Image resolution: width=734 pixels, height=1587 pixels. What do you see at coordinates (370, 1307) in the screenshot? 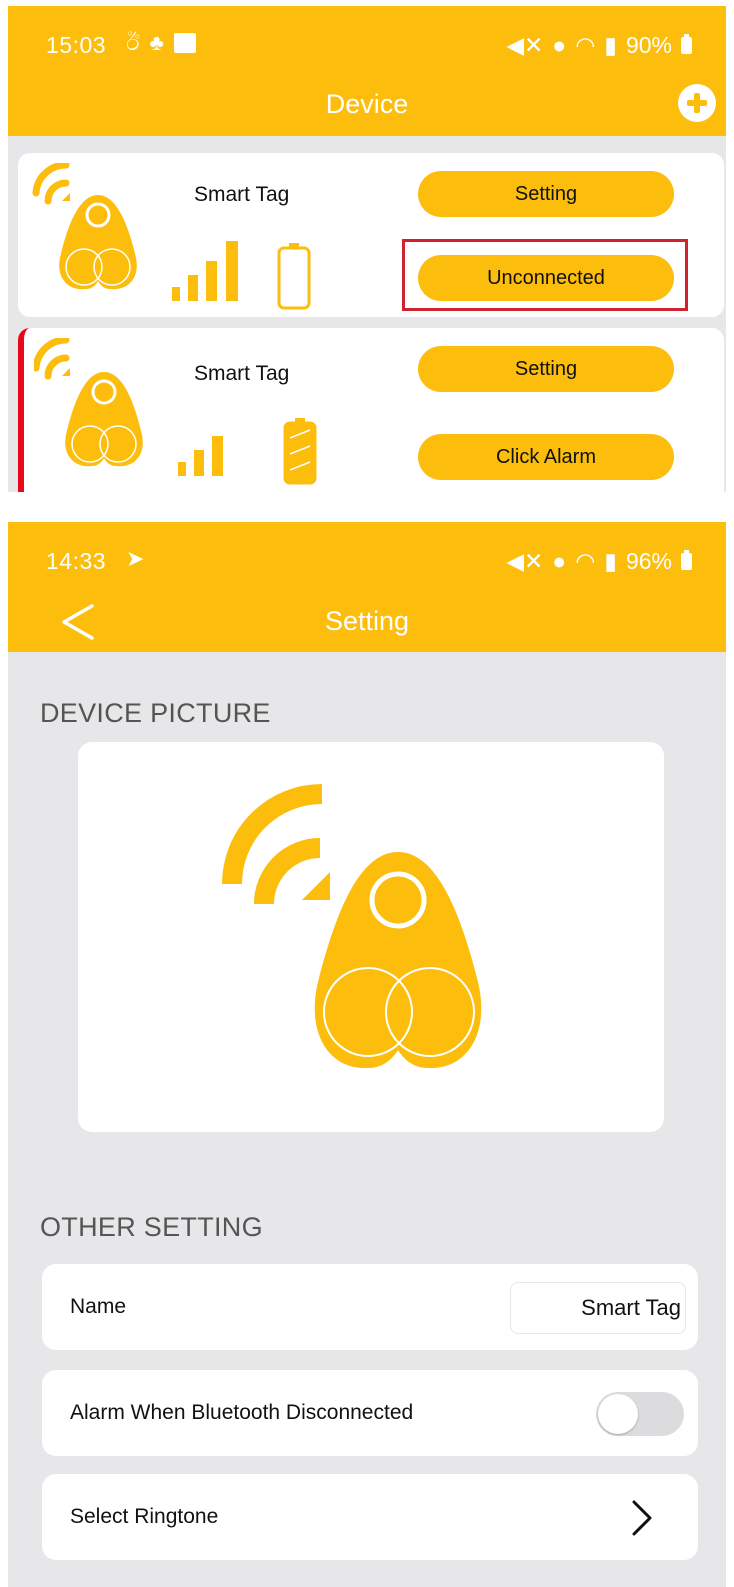
I see `name-row: Name Smart Tag` at bounding box center [370, 1307].